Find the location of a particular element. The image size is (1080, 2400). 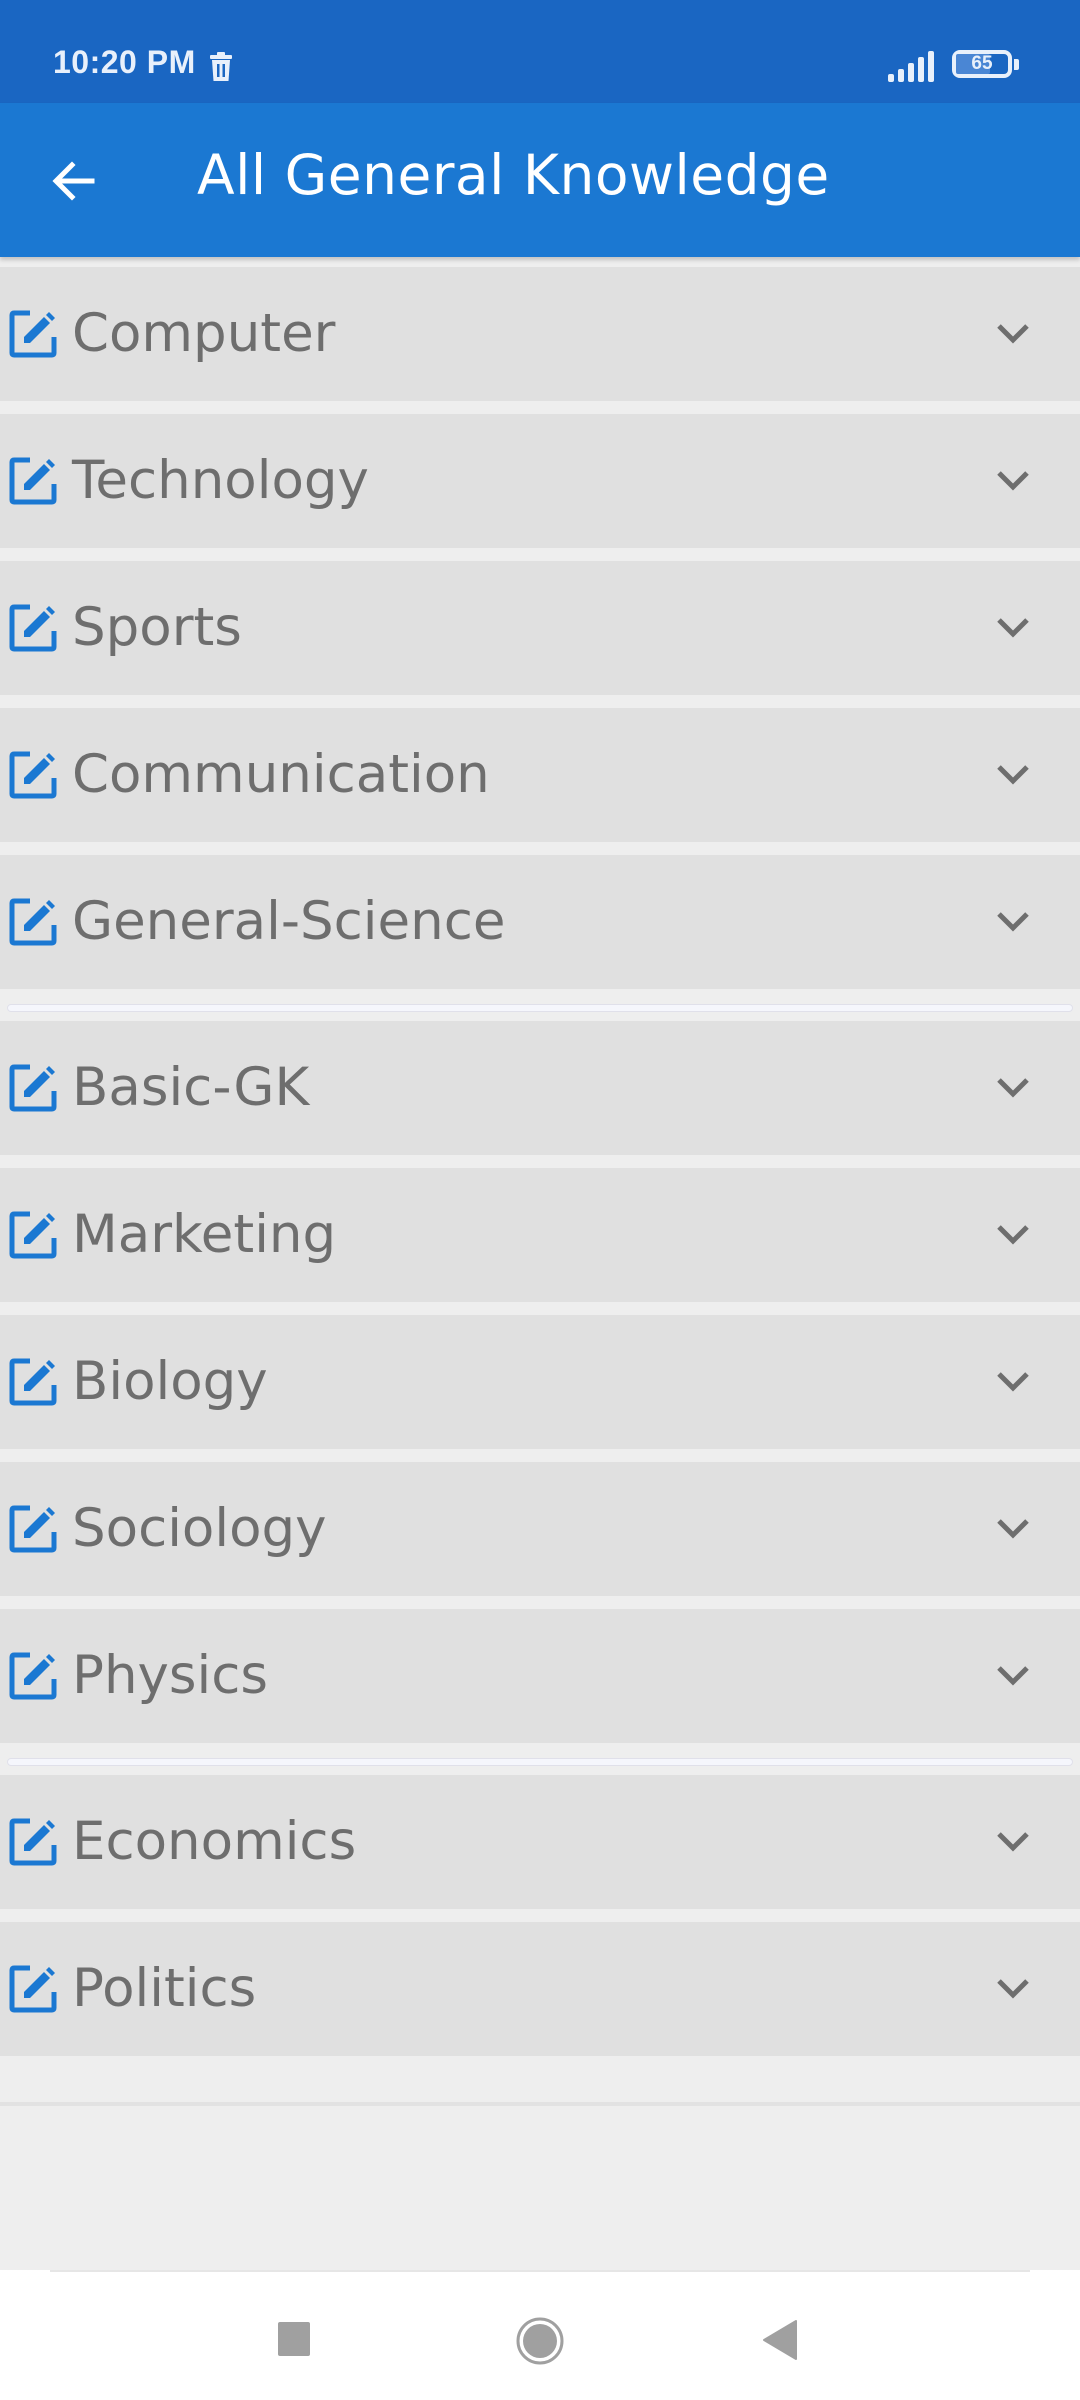

circle-home-icon is located at coordinates (540, 2341).